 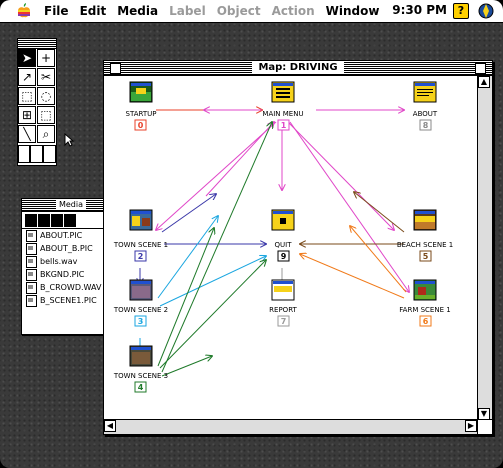 I want to click on node-badge-number: 8, so click(x=426, y=125).